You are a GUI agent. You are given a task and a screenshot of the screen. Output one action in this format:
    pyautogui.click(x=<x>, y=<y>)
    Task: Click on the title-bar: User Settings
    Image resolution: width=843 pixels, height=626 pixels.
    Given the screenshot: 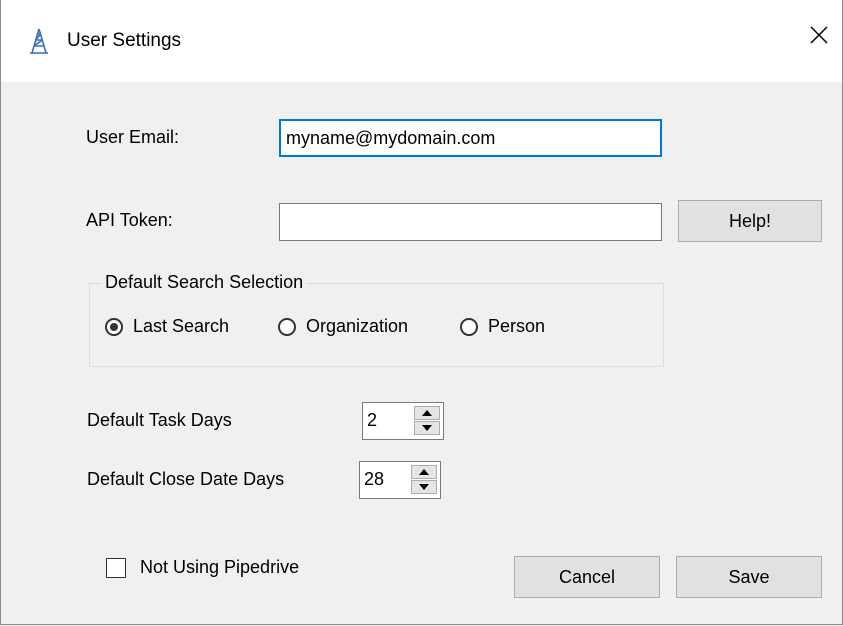 What is the action you would take?
    pyautogui.click(x=421, y=41)
    